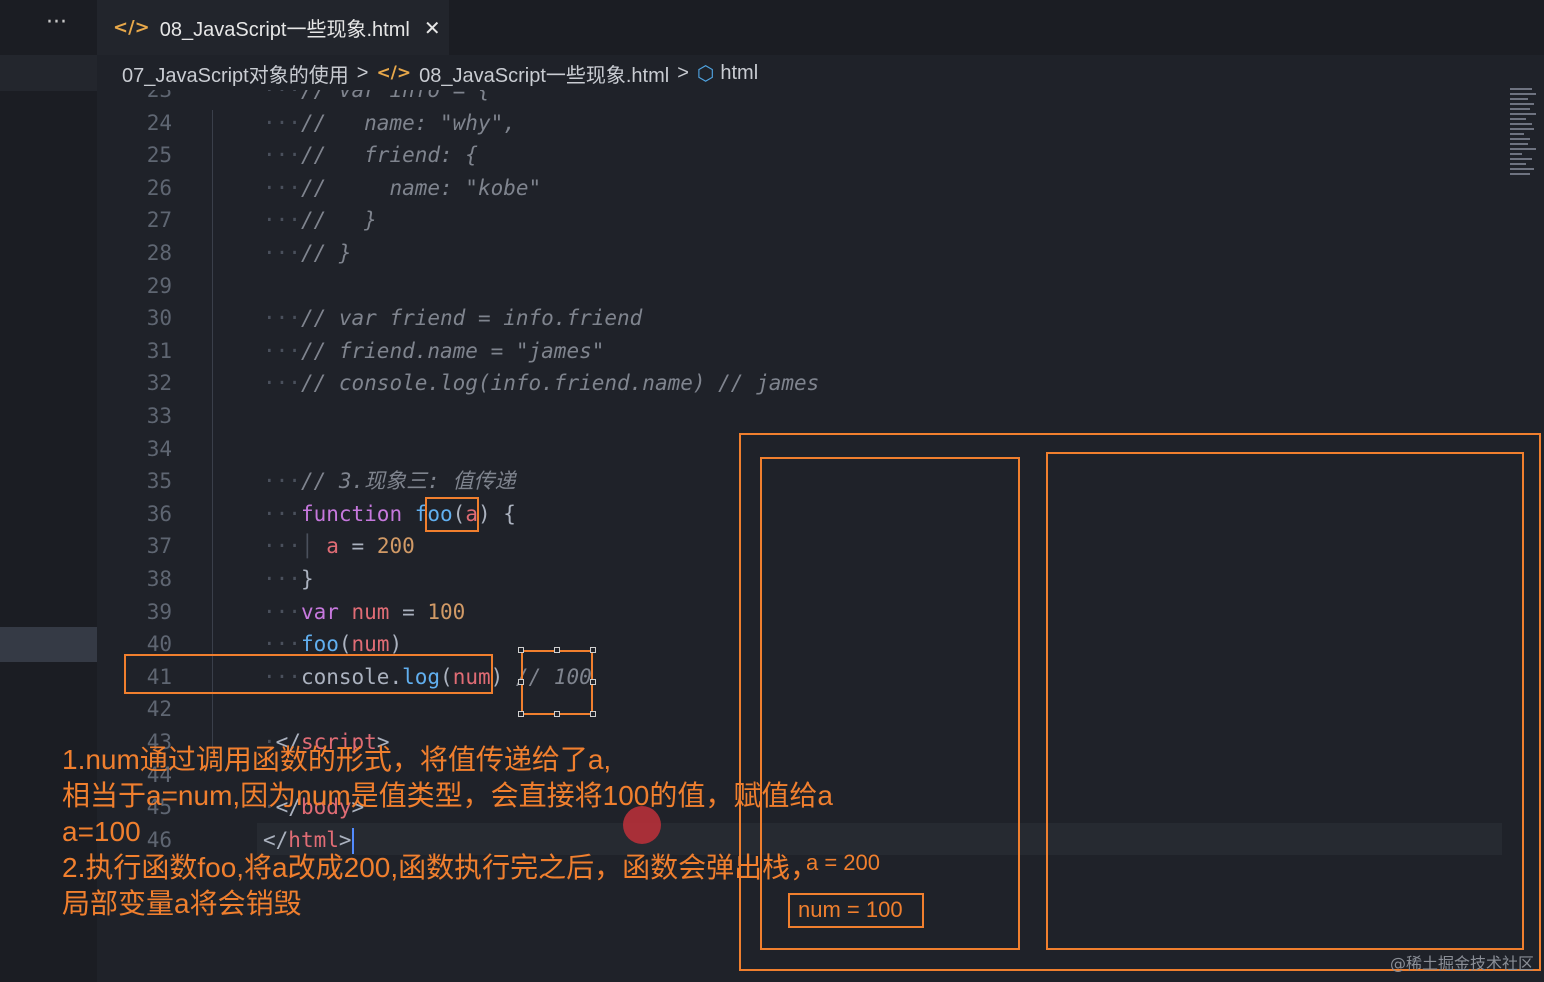 This screenshot has width=1544, height=982. I want to click on code-token: ) {, so click(496, 513).